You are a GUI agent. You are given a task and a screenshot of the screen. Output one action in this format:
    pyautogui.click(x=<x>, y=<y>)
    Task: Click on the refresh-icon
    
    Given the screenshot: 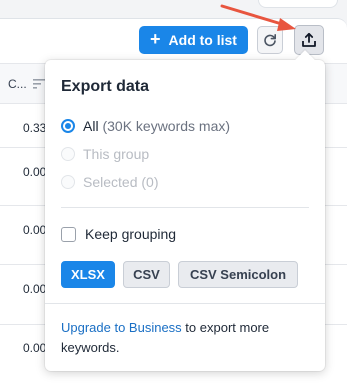 What is the action you would take?
    pyautogui.click(x=270, y=40)
    